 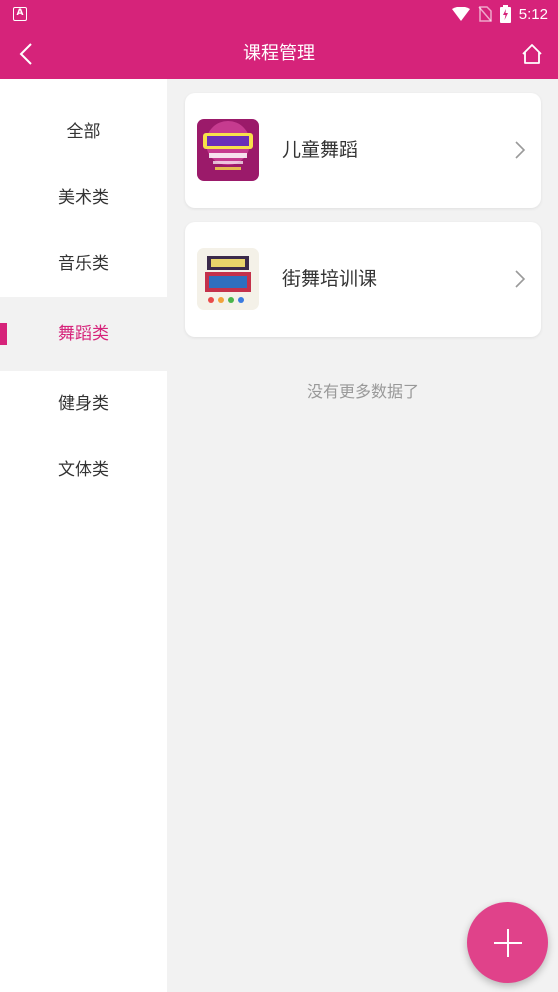 I want to click on sidebar-item-fitness: 健身类, so click(x=83, y=404).